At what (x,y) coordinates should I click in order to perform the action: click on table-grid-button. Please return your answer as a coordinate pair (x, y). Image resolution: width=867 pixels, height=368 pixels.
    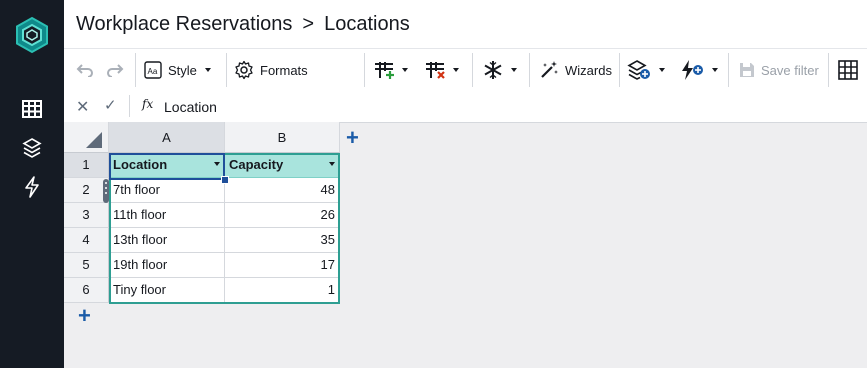
    Looking at the image, I should click on (848, 70).